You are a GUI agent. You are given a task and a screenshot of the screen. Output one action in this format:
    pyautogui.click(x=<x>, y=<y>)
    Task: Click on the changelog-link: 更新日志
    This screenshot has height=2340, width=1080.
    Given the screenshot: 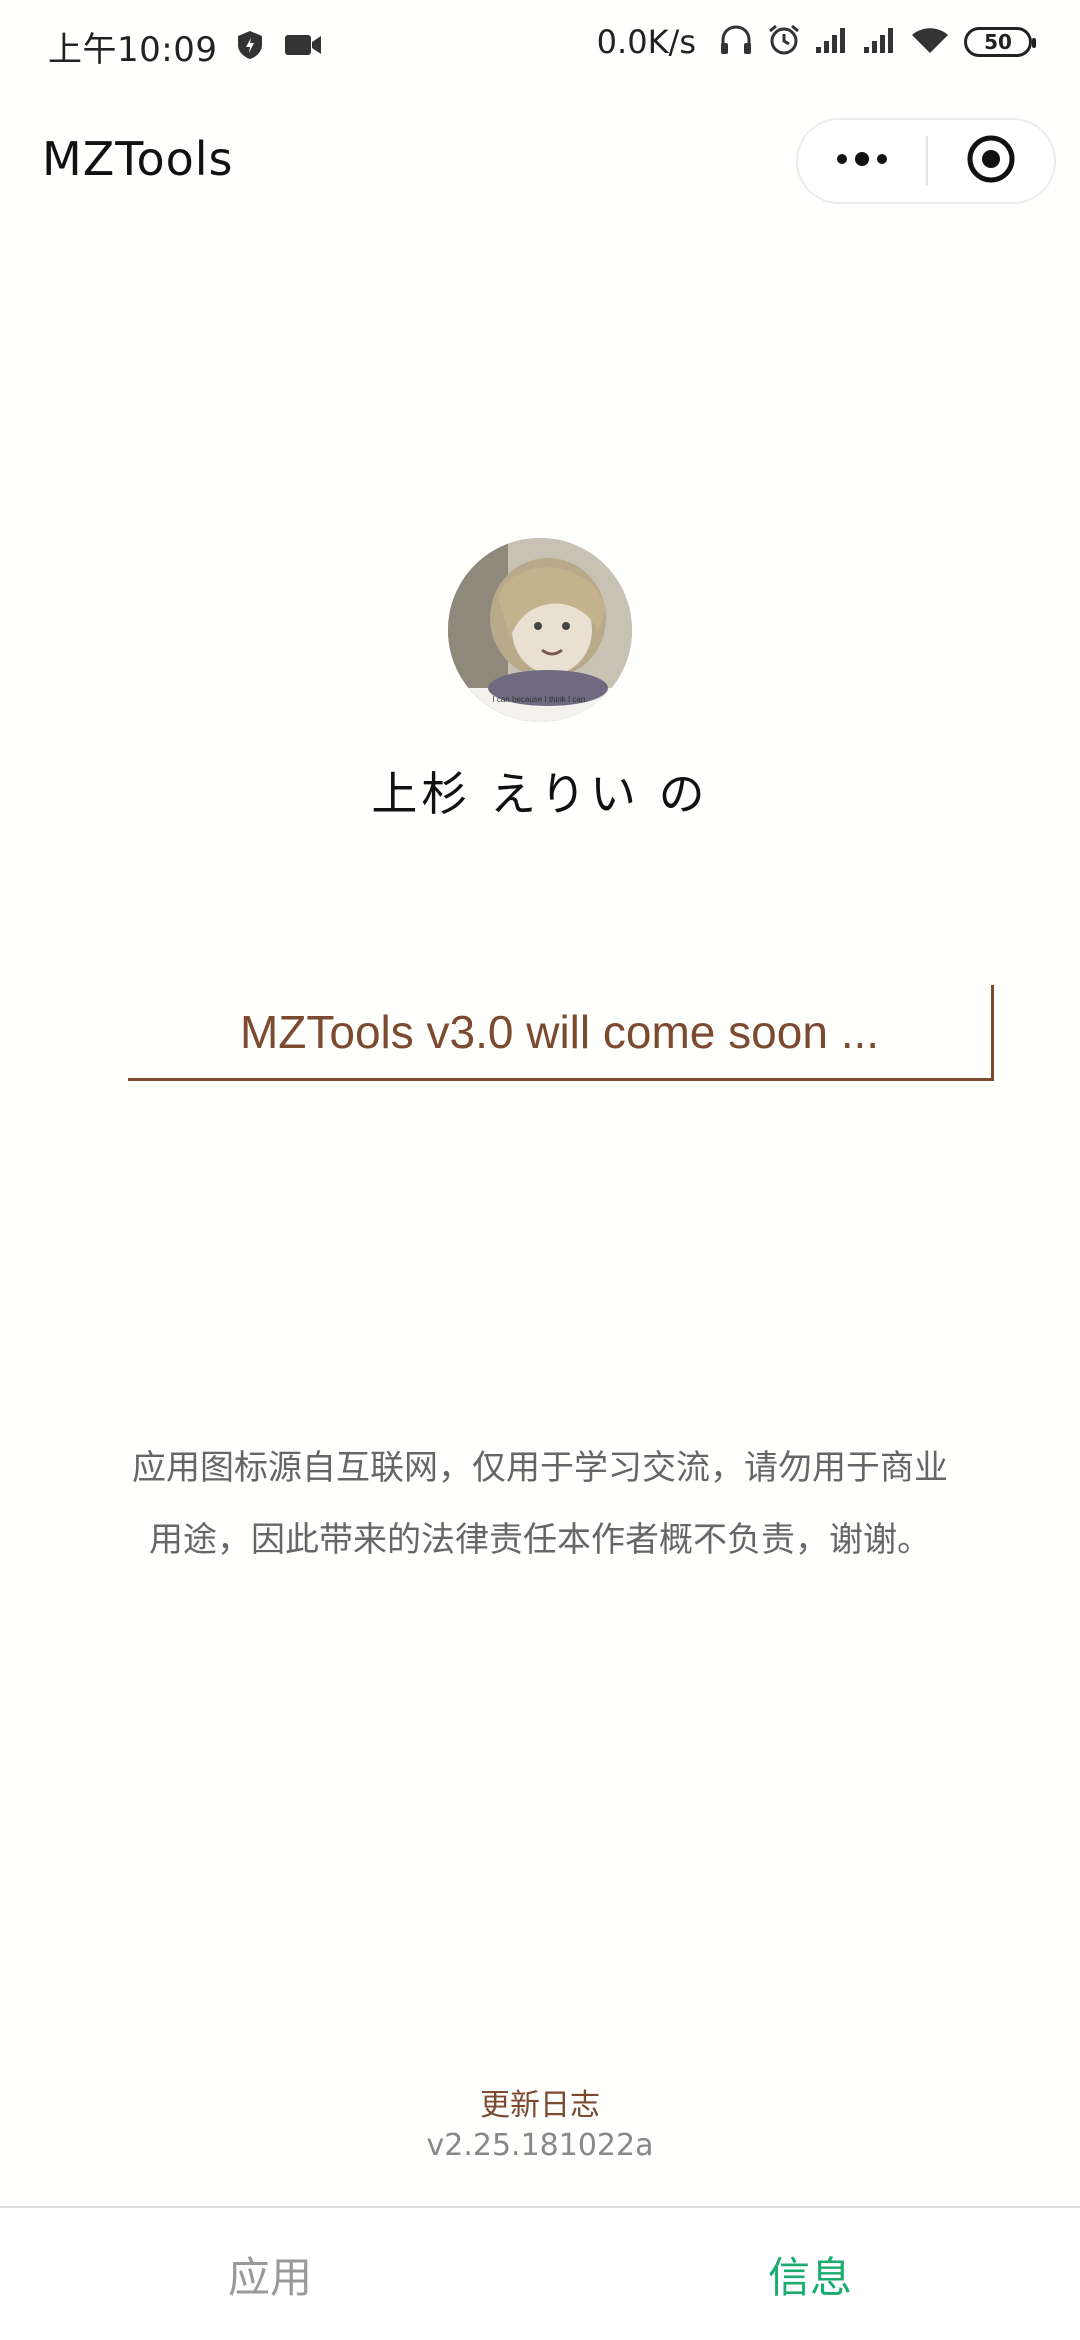 What is the action you would take?
    pyautogui.click(x=540, y=2102)
    